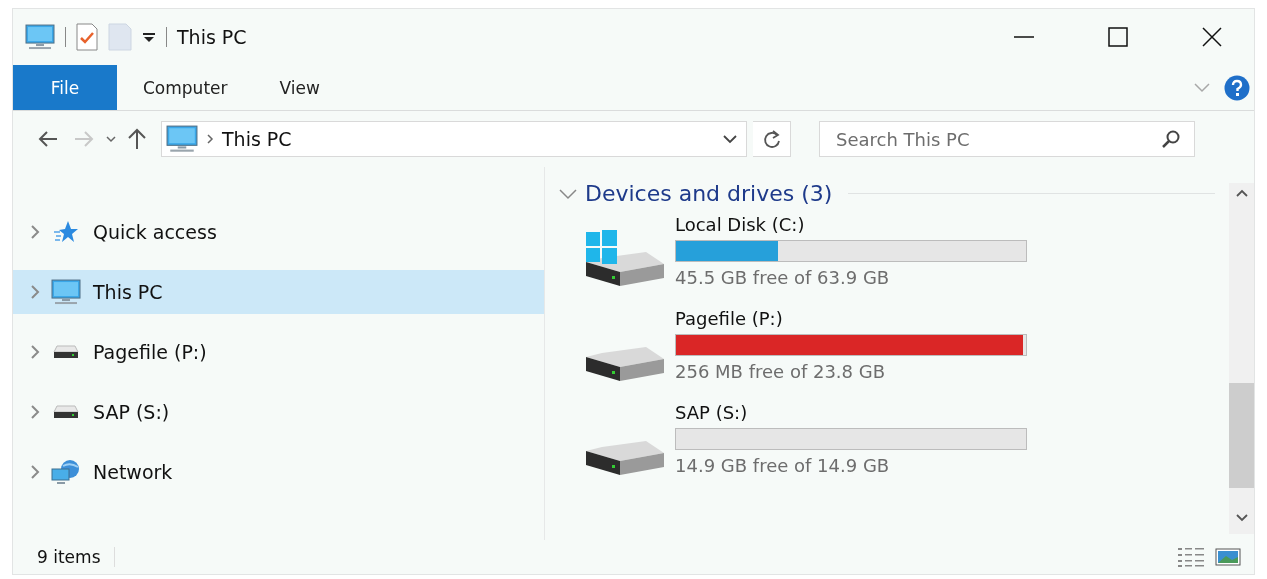 This screenshot has width=1267, height=579. Describe the element at coordinates (1237, 87) in the screenshot. I see `help-icon` at that location.